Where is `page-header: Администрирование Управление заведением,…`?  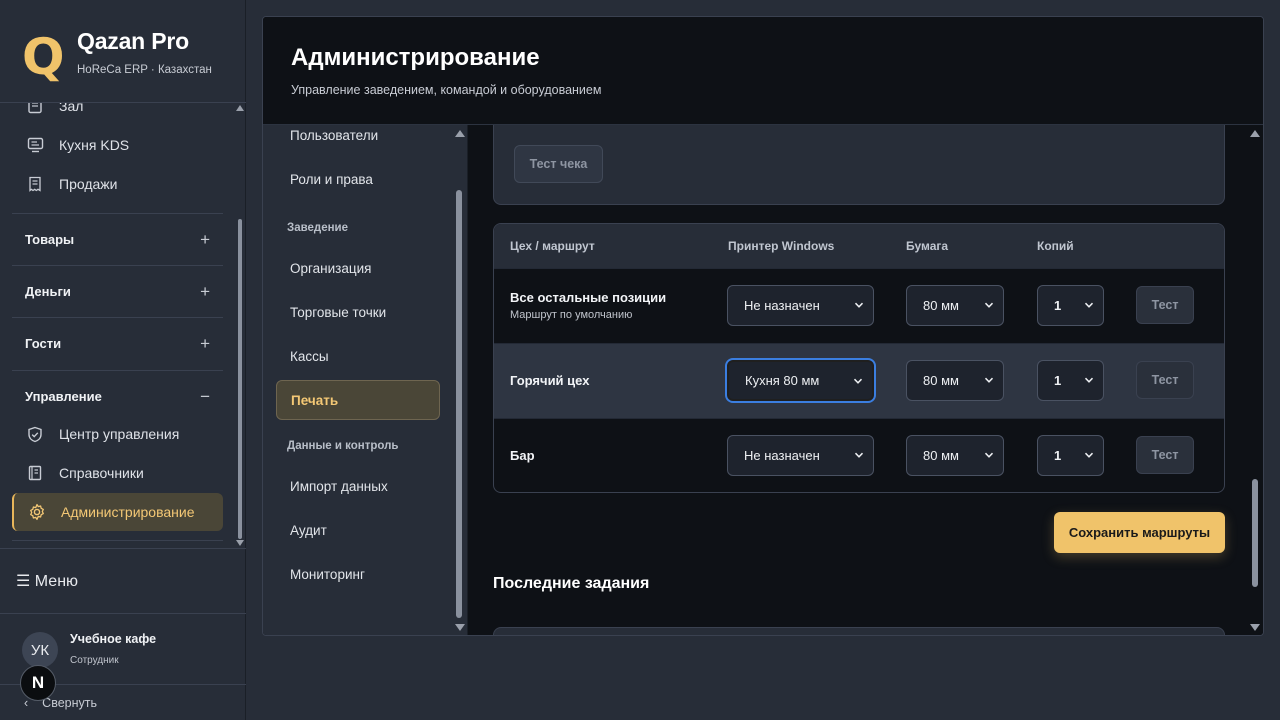
page-header: Администрирование Управление заведением,… is located at coordinates (763, 71).